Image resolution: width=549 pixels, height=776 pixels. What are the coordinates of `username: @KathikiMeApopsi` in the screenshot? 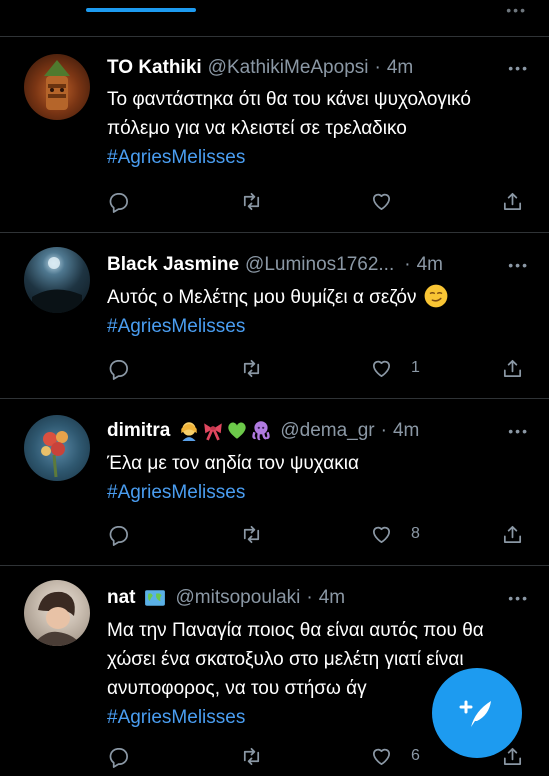 It's located at (288, 68).